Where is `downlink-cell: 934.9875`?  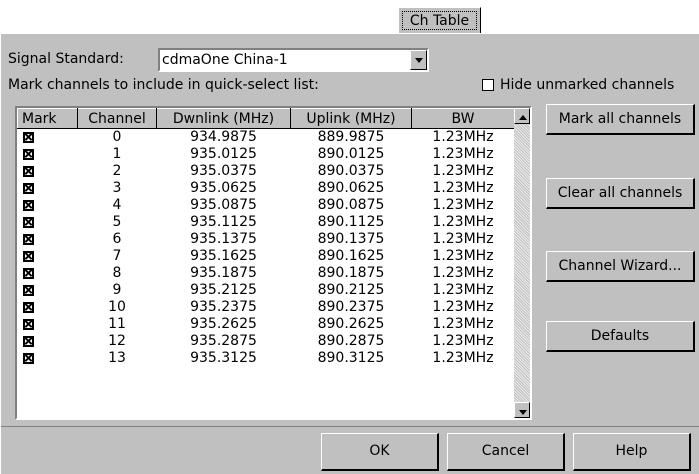
downlink-cell: 934.9875 is located at coordinates (223, 137).